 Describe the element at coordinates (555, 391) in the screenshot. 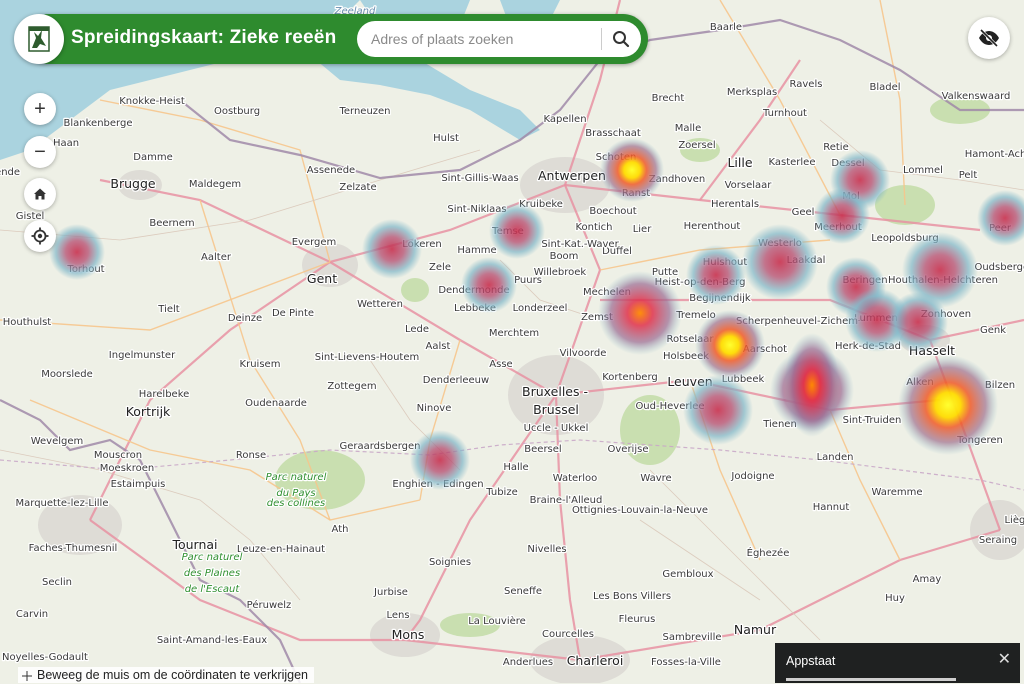

I see `place-label: Bruxelles -` at that location.